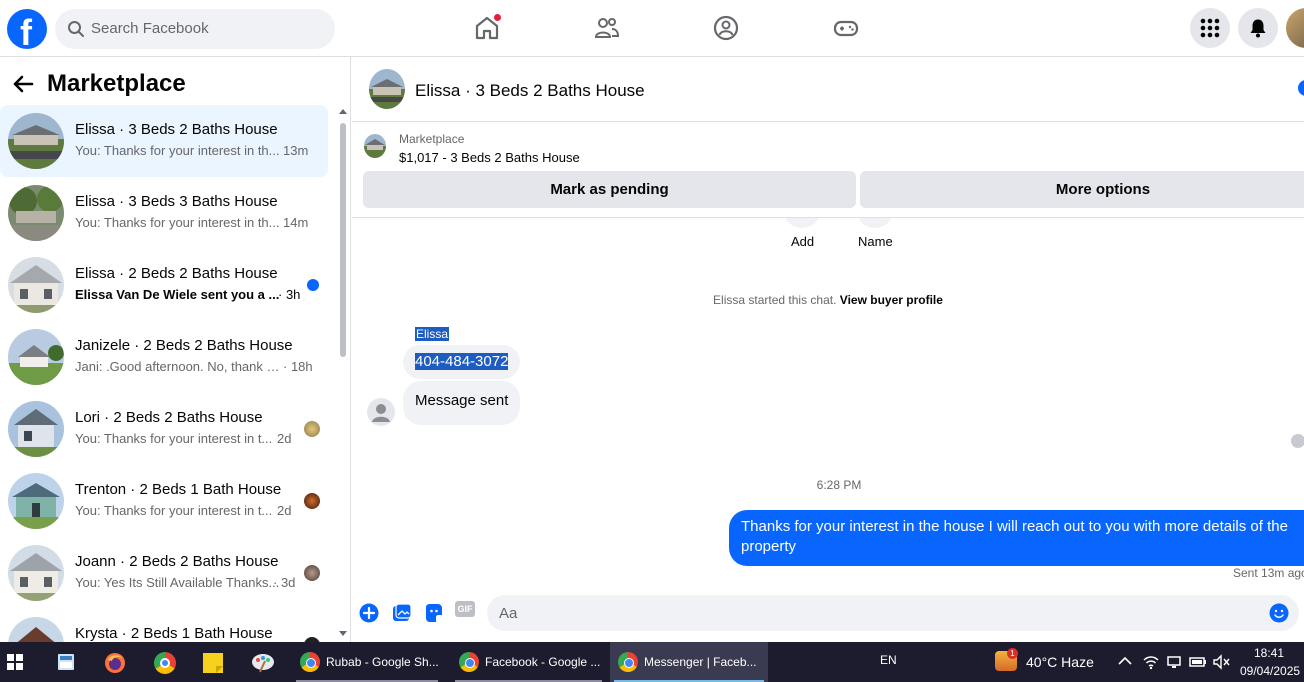 This screenshot has height=682, width=1304. I want to click on conversation-title: Trenton · 2 Beds 1 Bath House, so click(178, 489).